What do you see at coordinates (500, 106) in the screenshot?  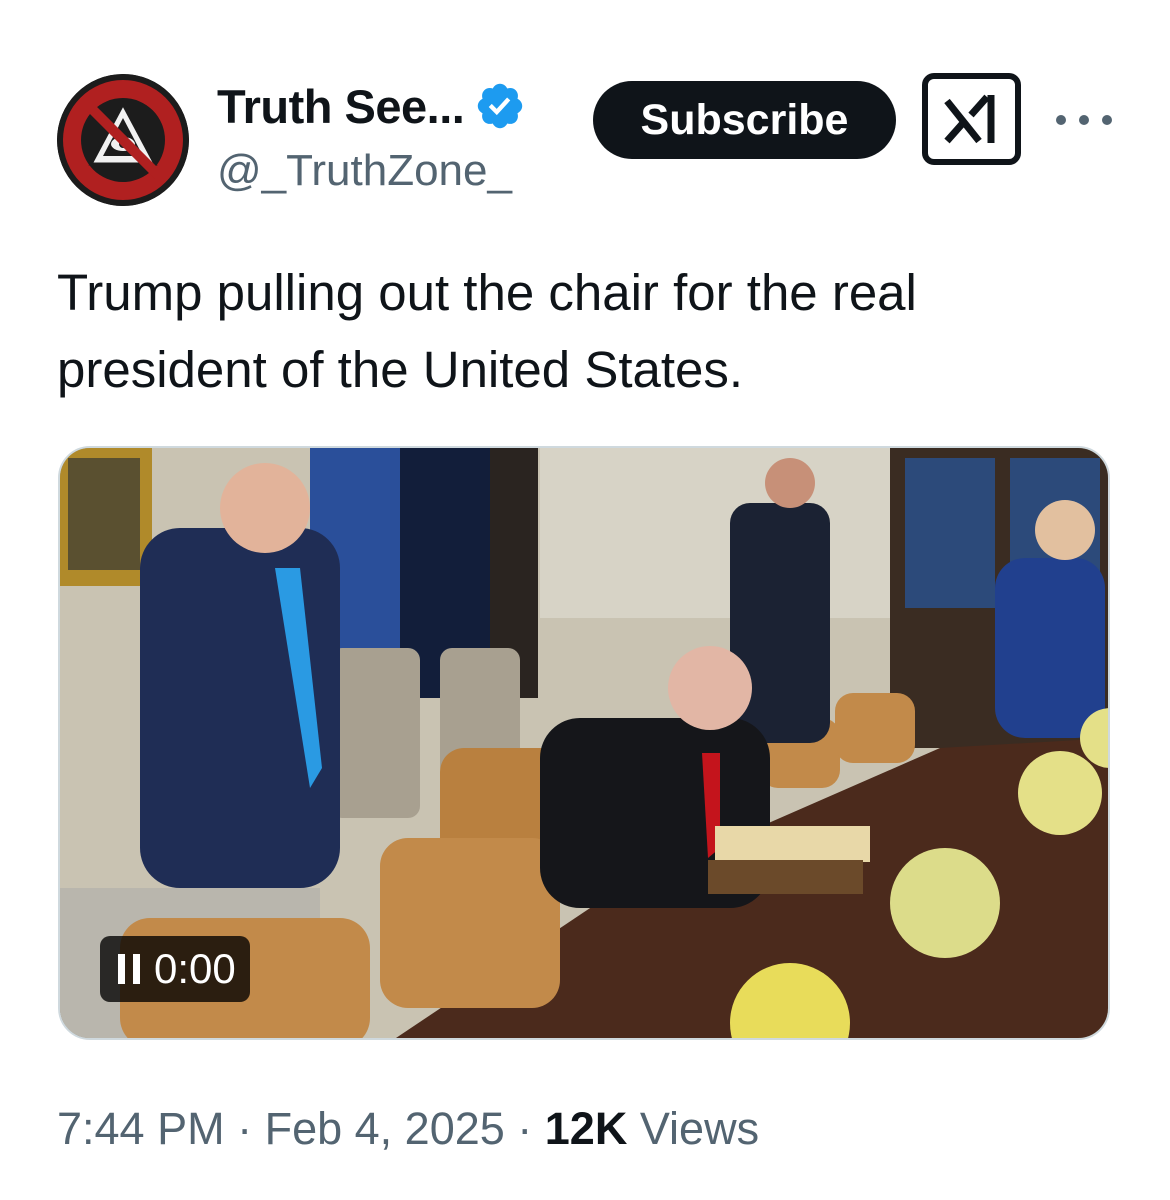 I see `verified-badge-icon` at bounding box center [500, 106].